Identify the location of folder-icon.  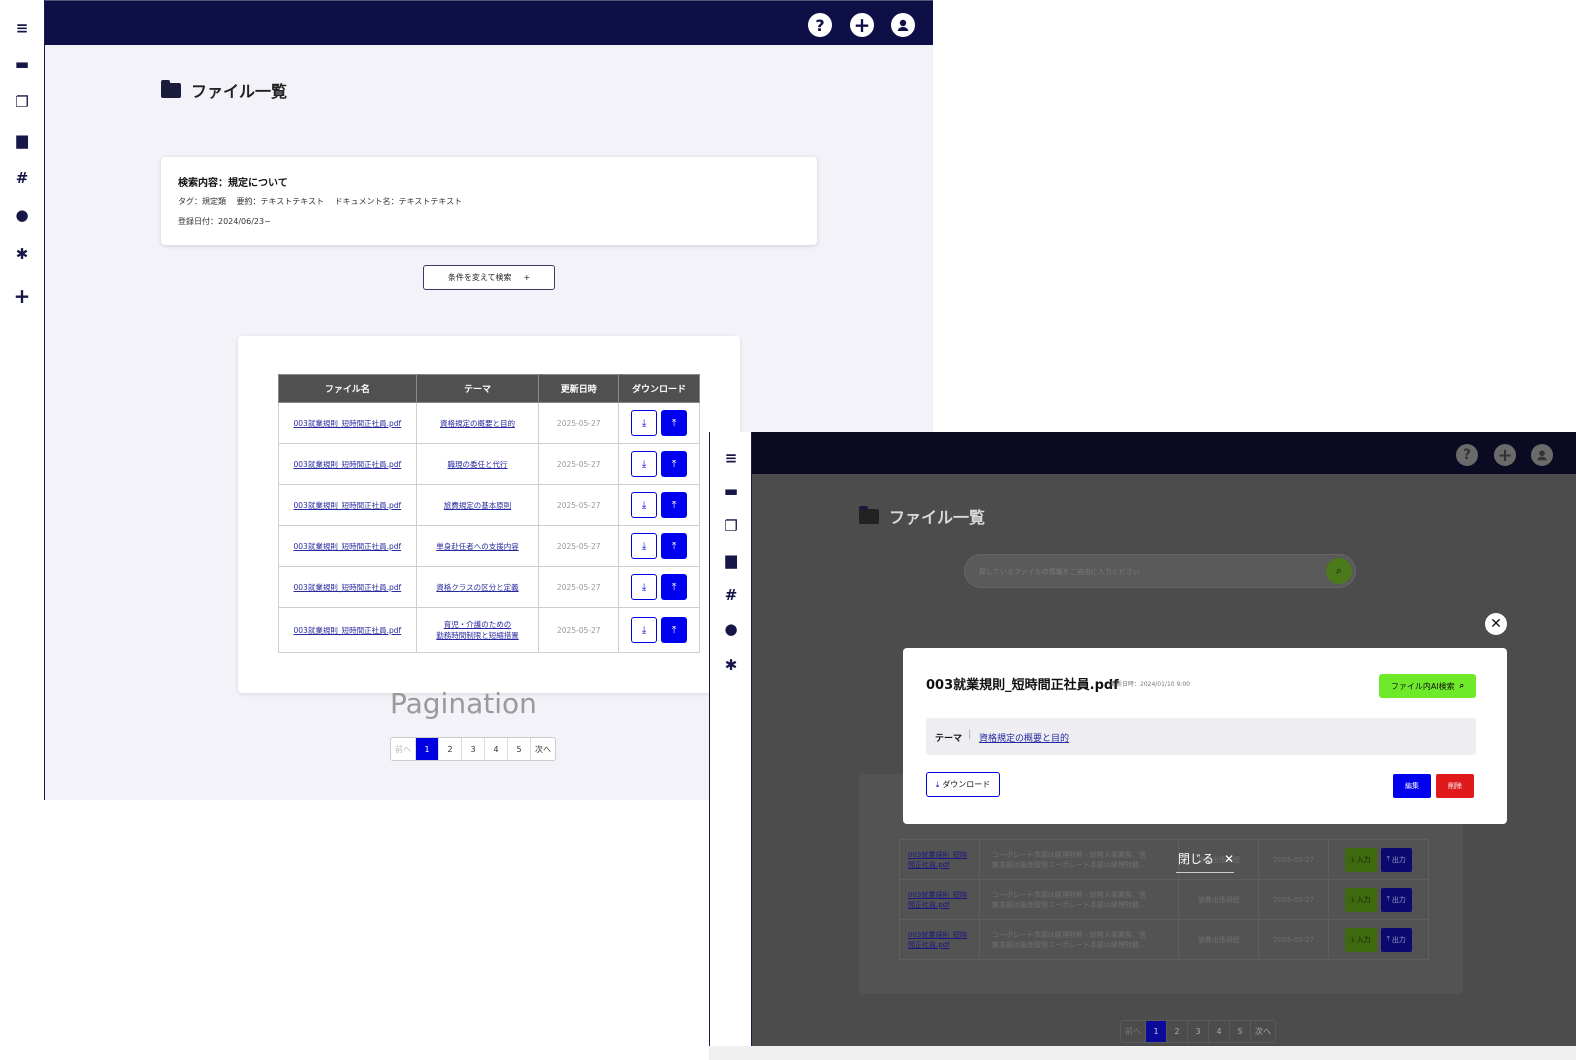
(171, 88).